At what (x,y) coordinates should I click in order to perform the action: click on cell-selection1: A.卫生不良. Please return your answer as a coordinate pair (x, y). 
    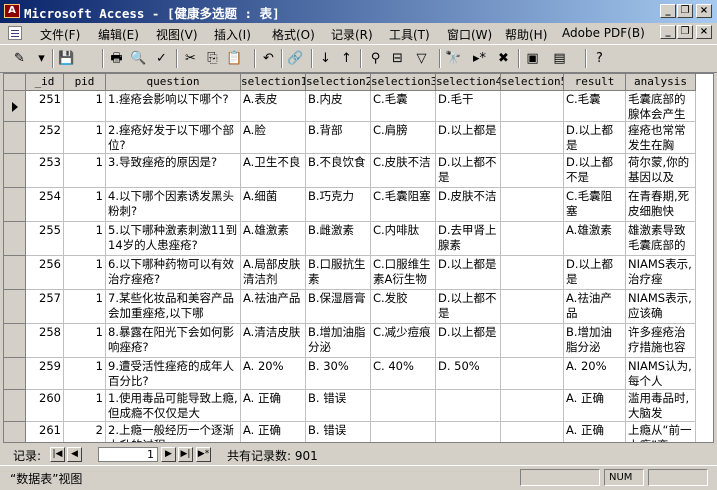
    Looking at the image, I should click on (273, 171).